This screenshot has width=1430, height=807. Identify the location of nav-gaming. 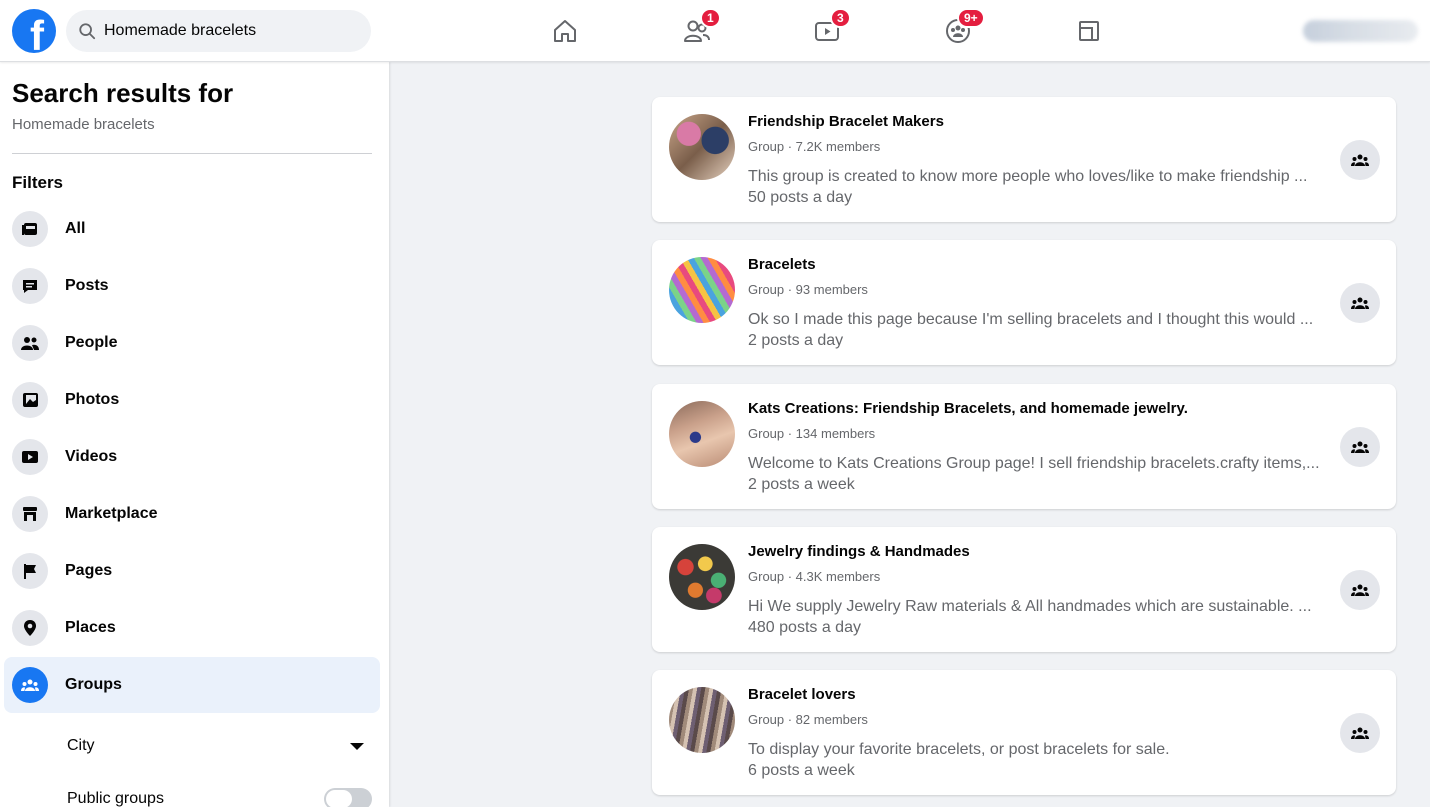
(1089, 31).